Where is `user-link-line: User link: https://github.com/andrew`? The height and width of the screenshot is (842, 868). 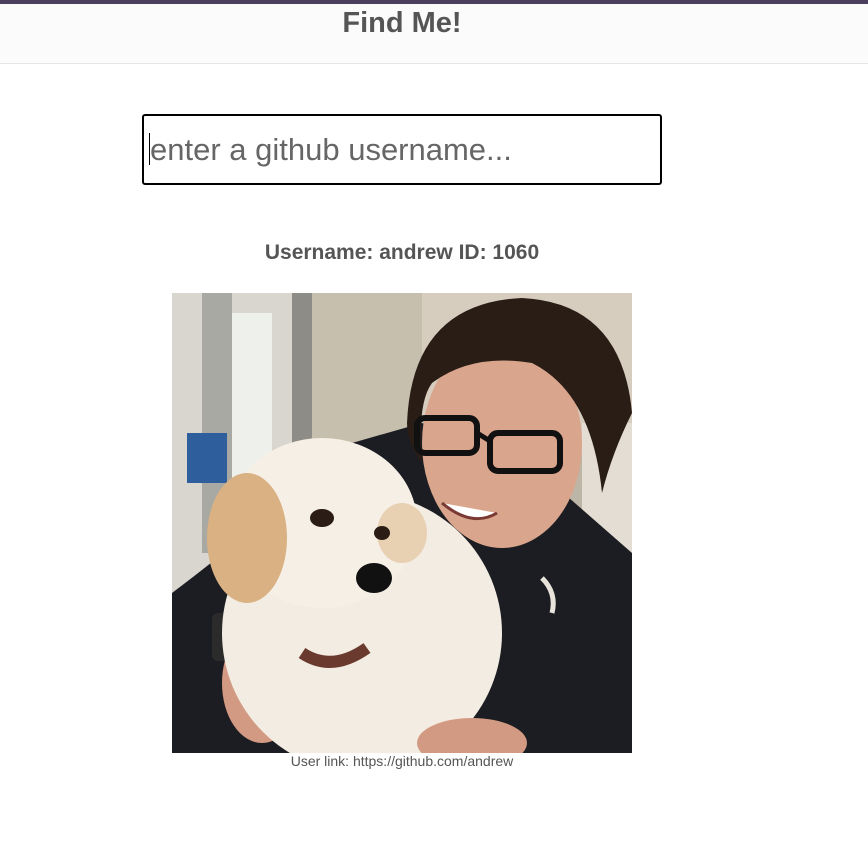 user-link-line: User link: https://github.com/andrew is located at coordinates (402, 761).